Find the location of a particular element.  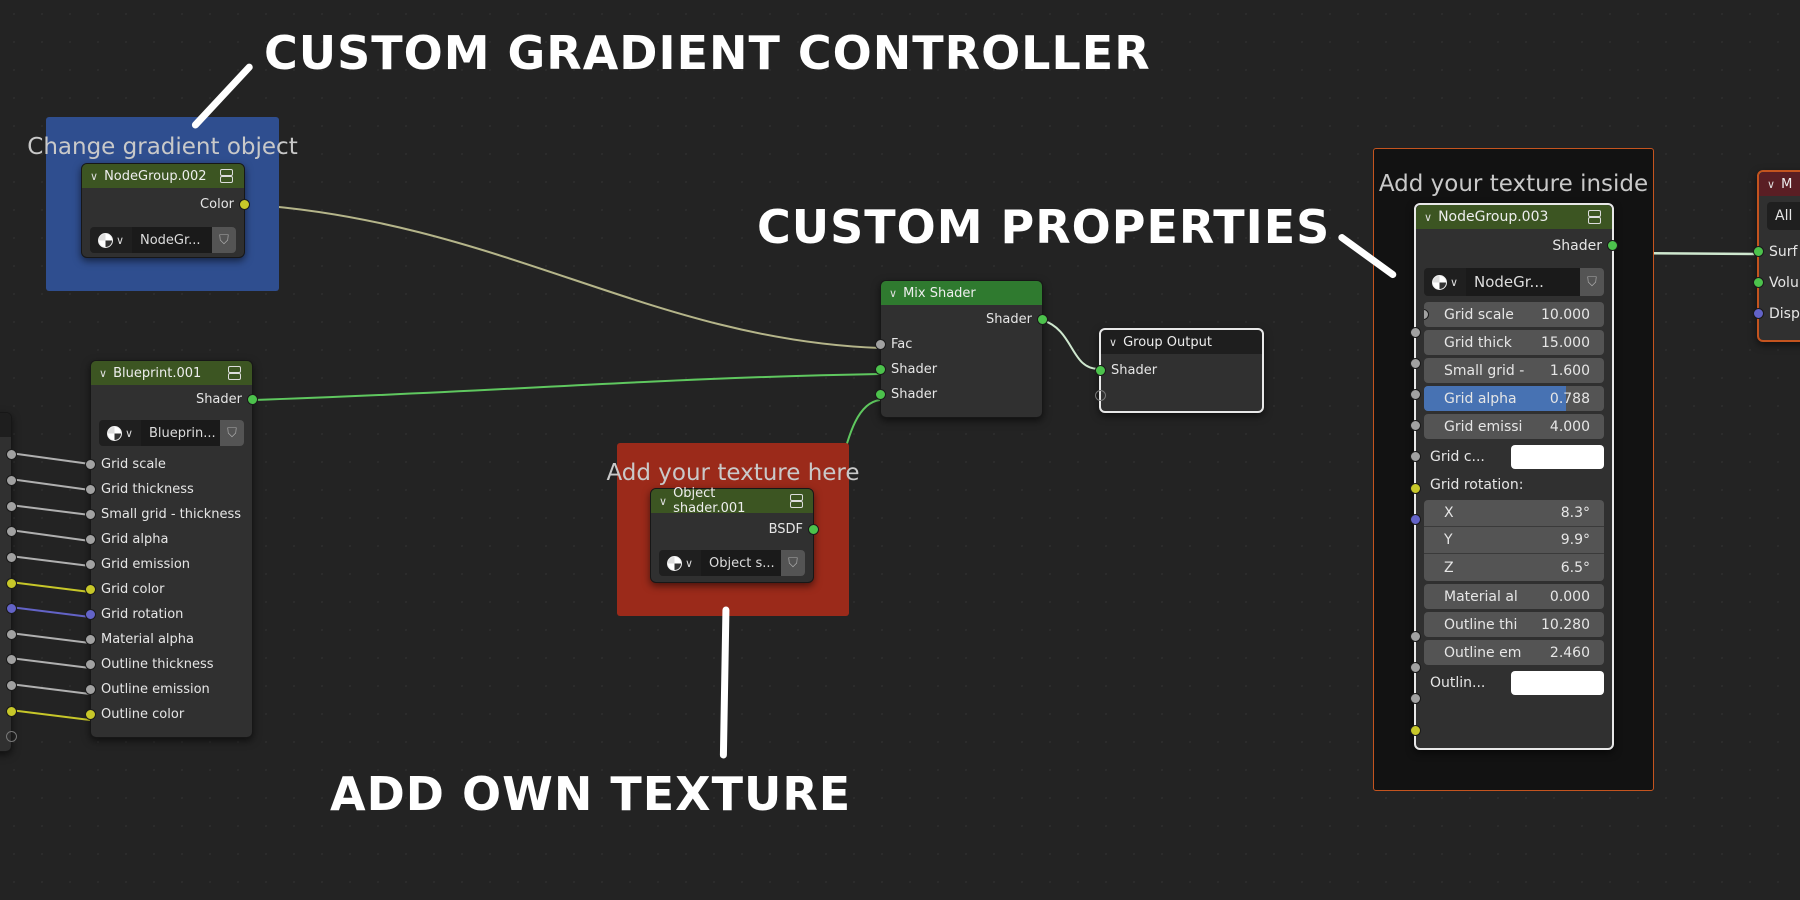

input-grid-thickness: Grid thickness is located at coordinates (168, 489).